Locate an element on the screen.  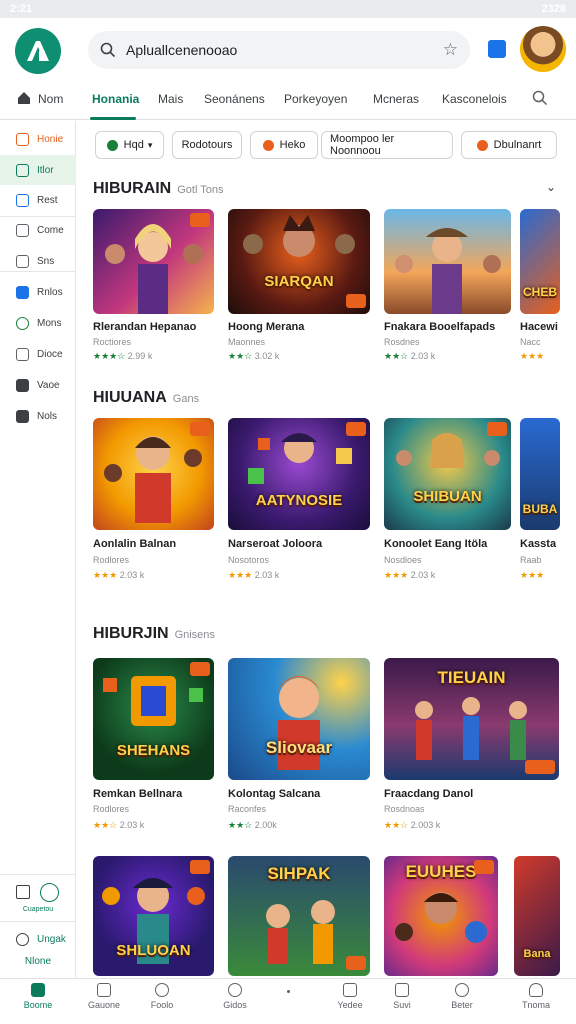
app-logo is located at coordinates (38, 51).